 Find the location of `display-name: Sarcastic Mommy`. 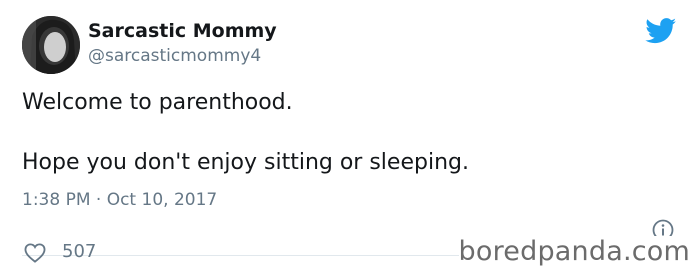

display-name: Sarcastic Mommy is located at coordinates (182, 31).